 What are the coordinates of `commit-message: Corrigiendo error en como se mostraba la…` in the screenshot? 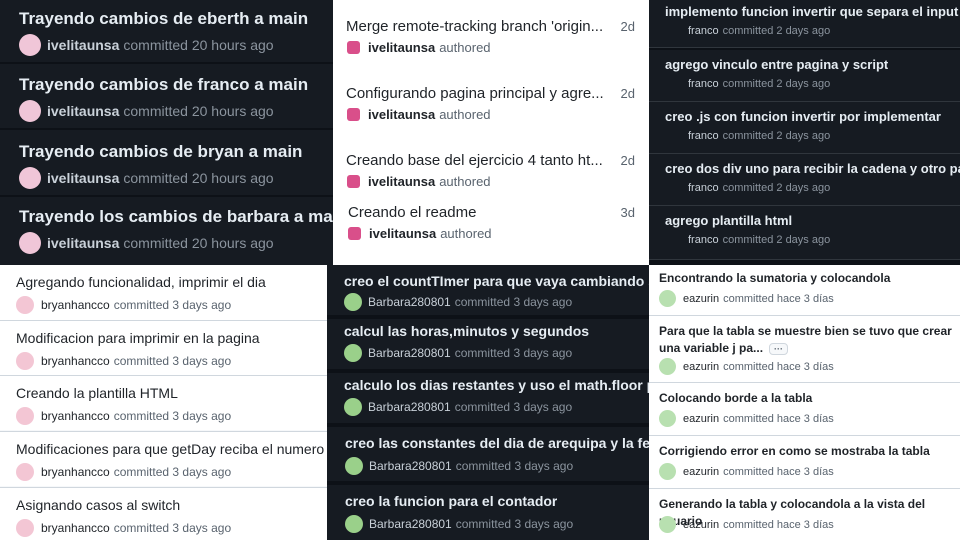 It's located at (809, 451).